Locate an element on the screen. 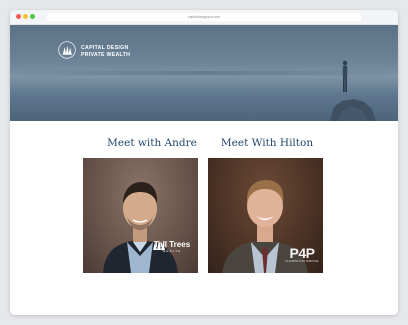 This screenshot has width=408, height=325. heading-meet-andre: Meet with Andre is located at coordinates (152, 143).